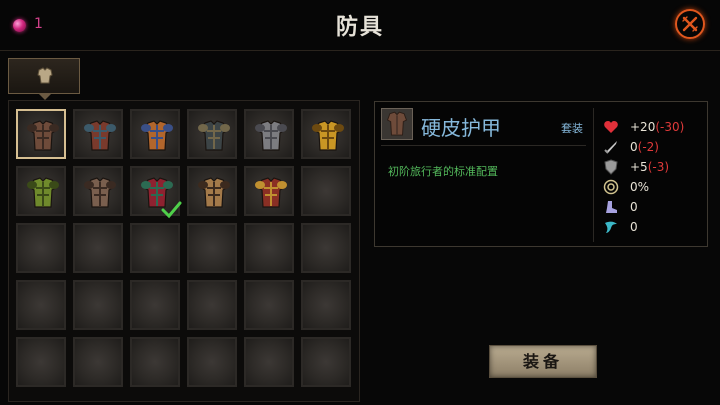 The width and height of the screenshot is (720, 405). Describe the element at coordinates (611, 207) in the screenshot. I see `boot-icon` at that location.